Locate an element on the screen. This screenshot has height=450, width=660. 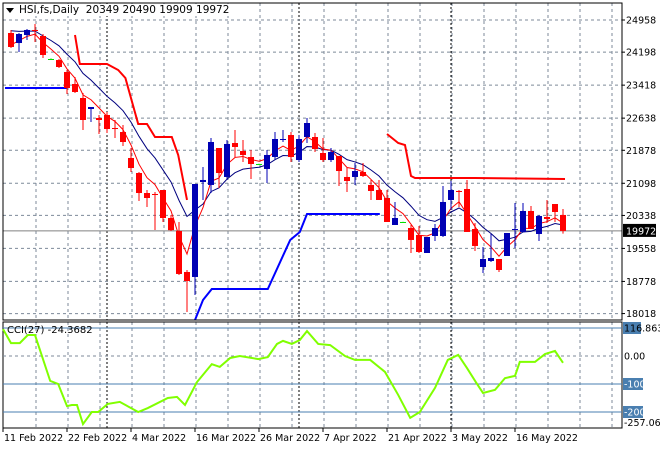
date-tick-label: 21 Apr 2022 is located at coordinates (417, 438).